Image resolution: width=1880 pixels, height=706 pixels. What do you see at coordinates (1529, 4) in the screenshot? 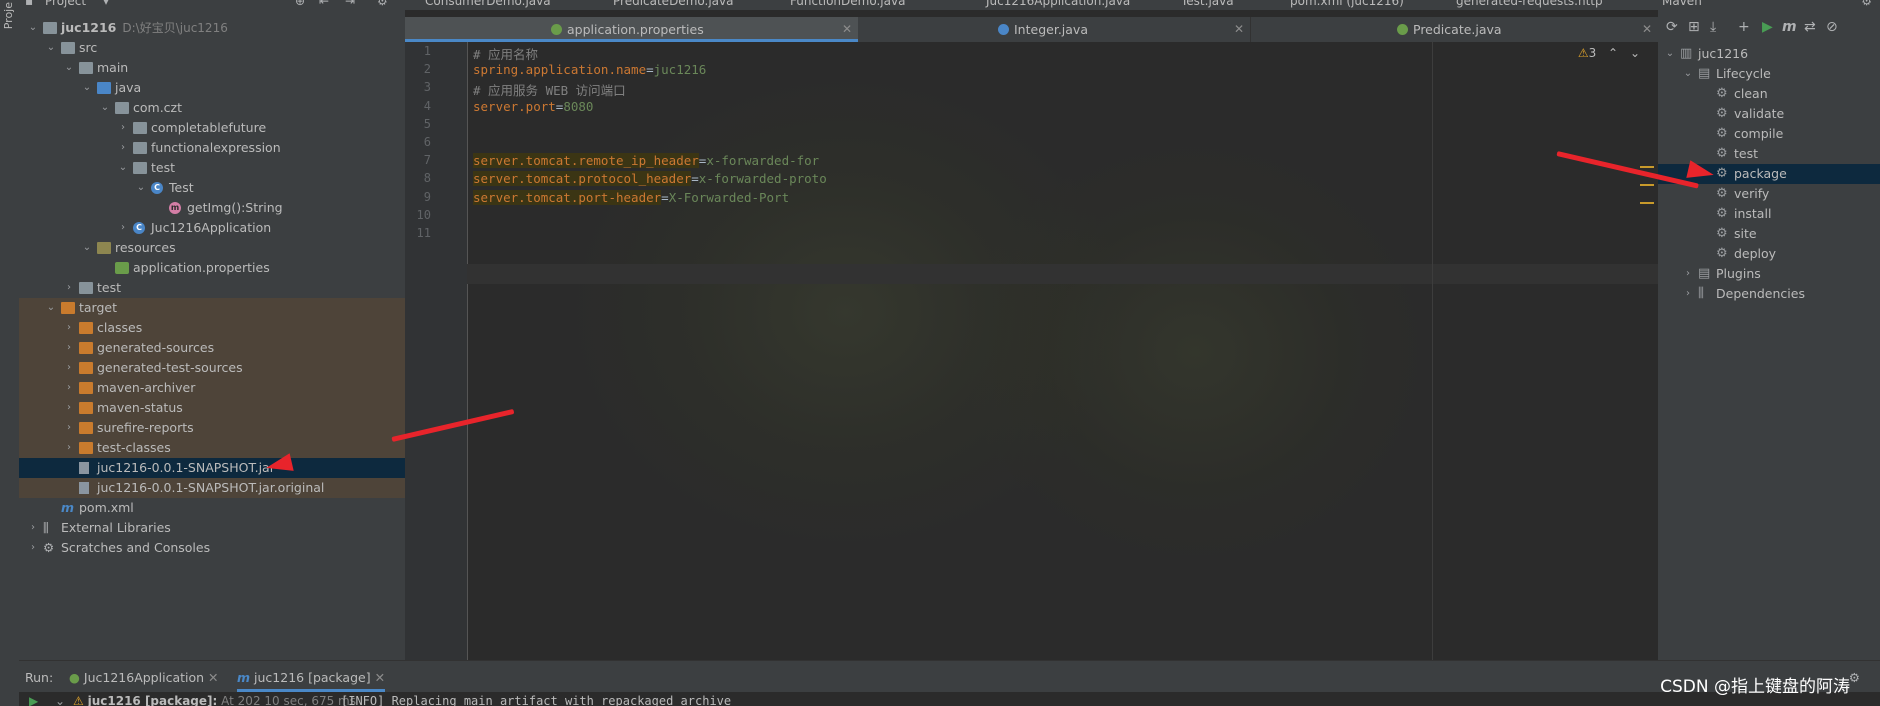
I see `editor-tab: generated-requests.http` at bounding box center [1529, 4].